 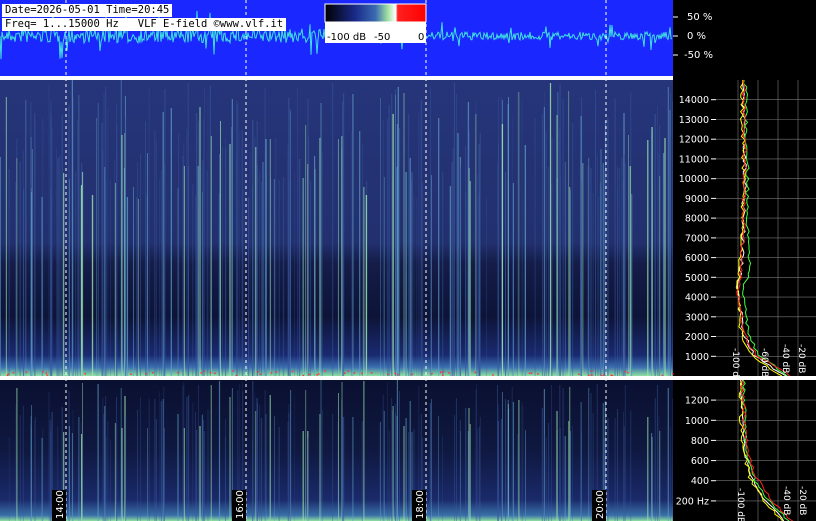 What do you see at coordinates (700, 441) in the screenshot?
I see `frequency-tick-label: 800` at bounding box center [700, 441].